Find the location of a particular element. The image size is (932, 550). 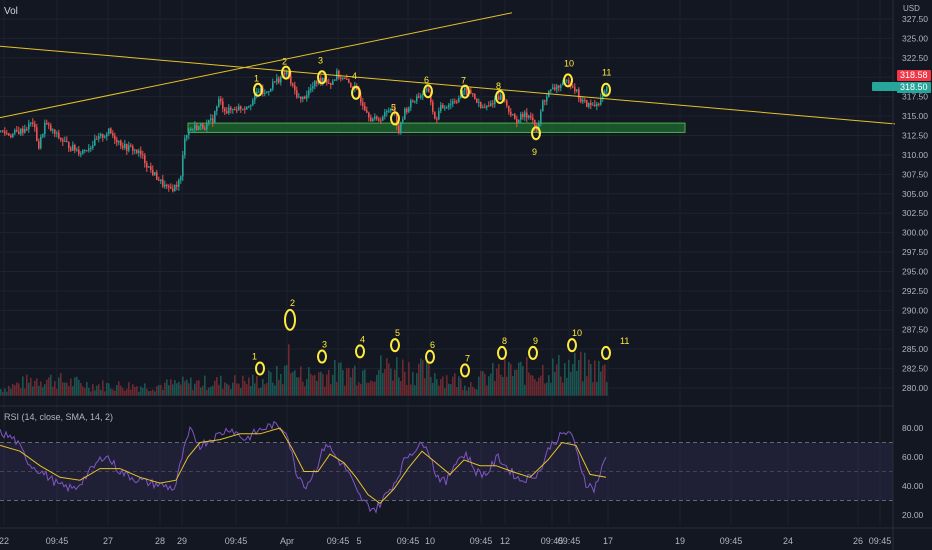

volume-annotation-label: 2 is located at coordinates (292, 303).